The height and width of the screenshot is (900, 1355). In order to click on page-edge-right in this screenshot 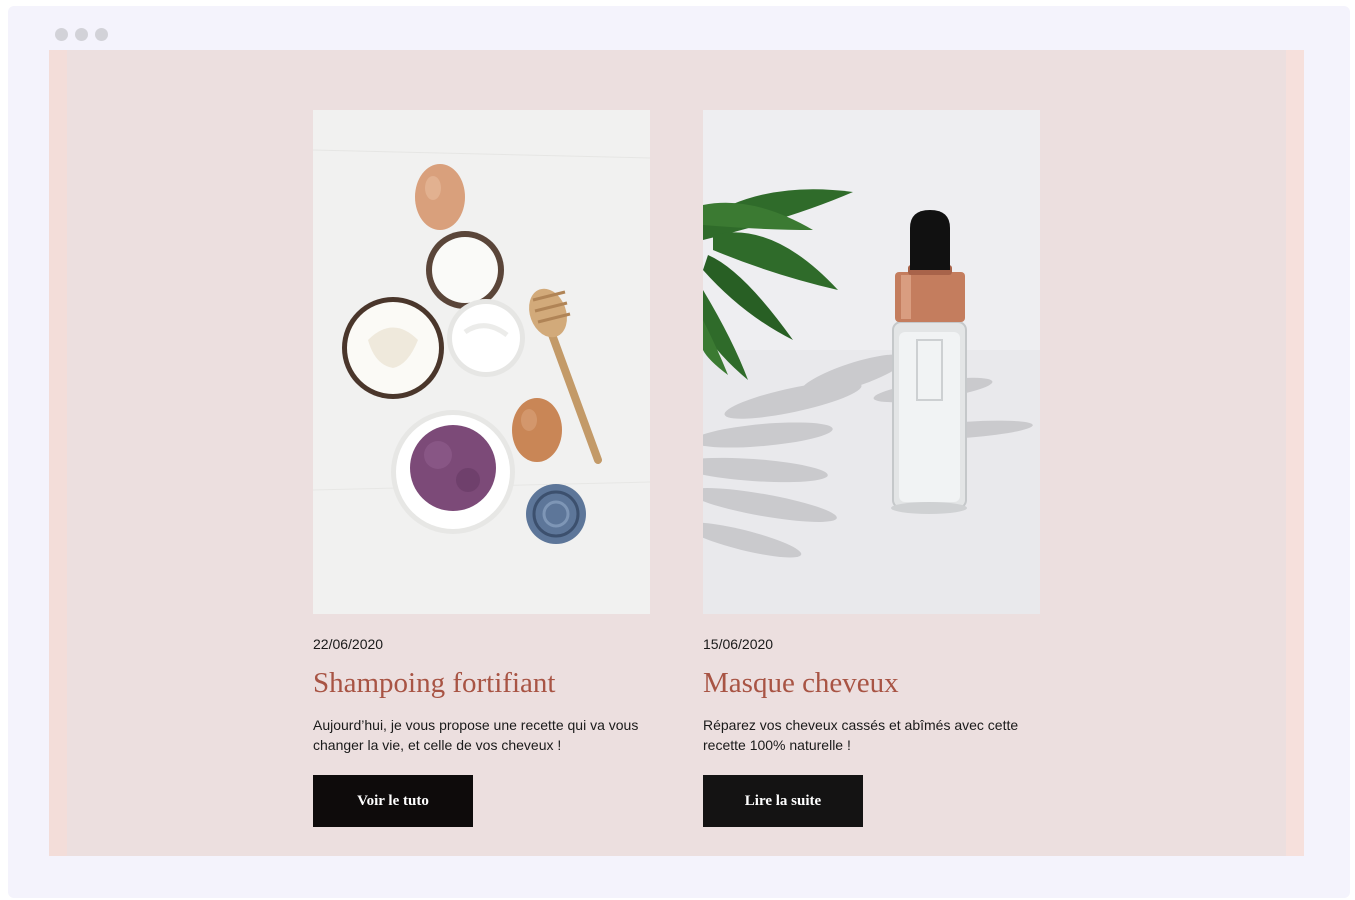, I will do `click(1295, 453)`.